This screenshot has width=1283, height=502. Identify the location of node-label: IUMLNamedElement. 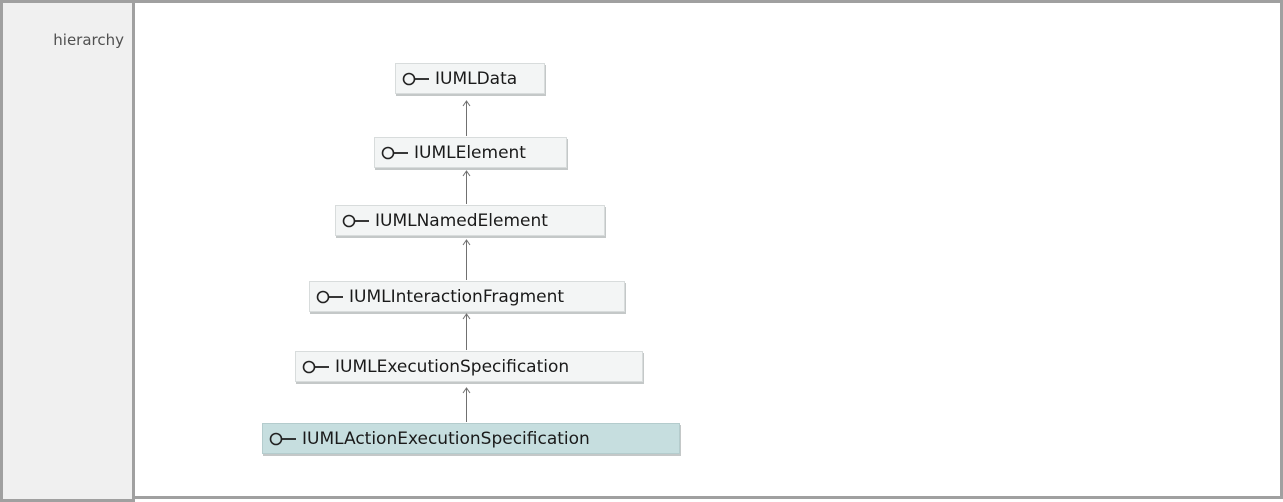
(461, 220).